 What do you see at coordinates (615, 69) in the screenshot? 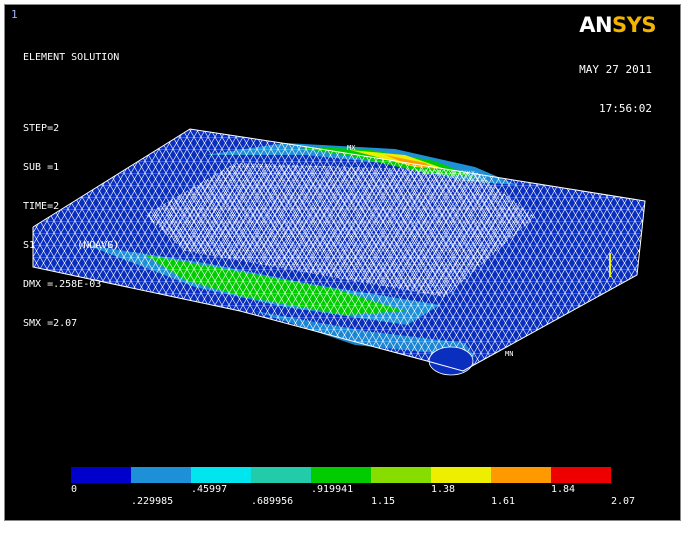
I see `date-text: MAY 27 2011` at bounding box center [615, 69].